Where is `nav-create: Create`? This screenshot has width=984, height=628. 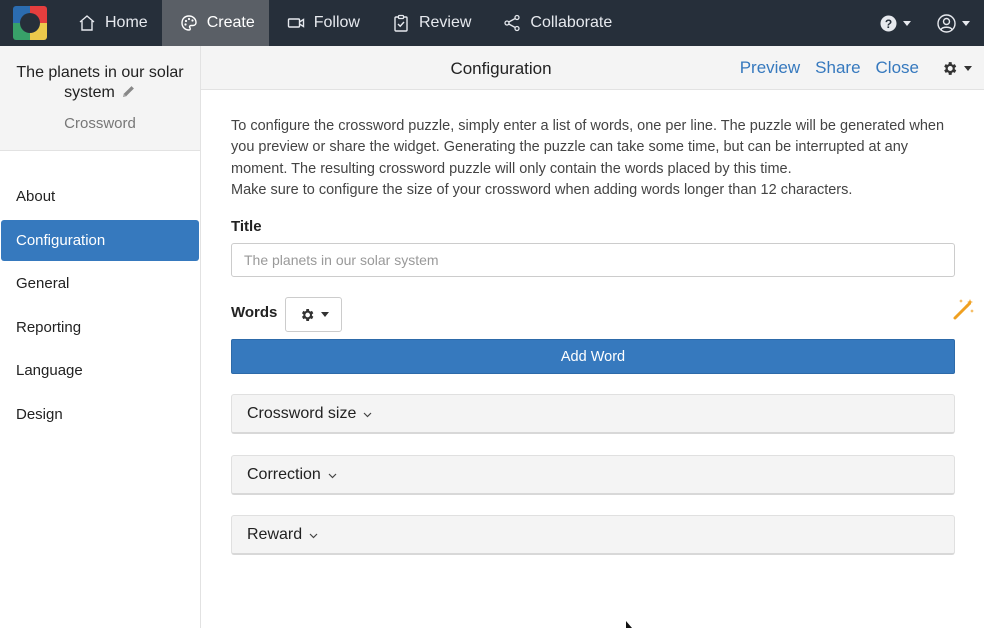
nav-create: Create is located at coordinates (215, 23).